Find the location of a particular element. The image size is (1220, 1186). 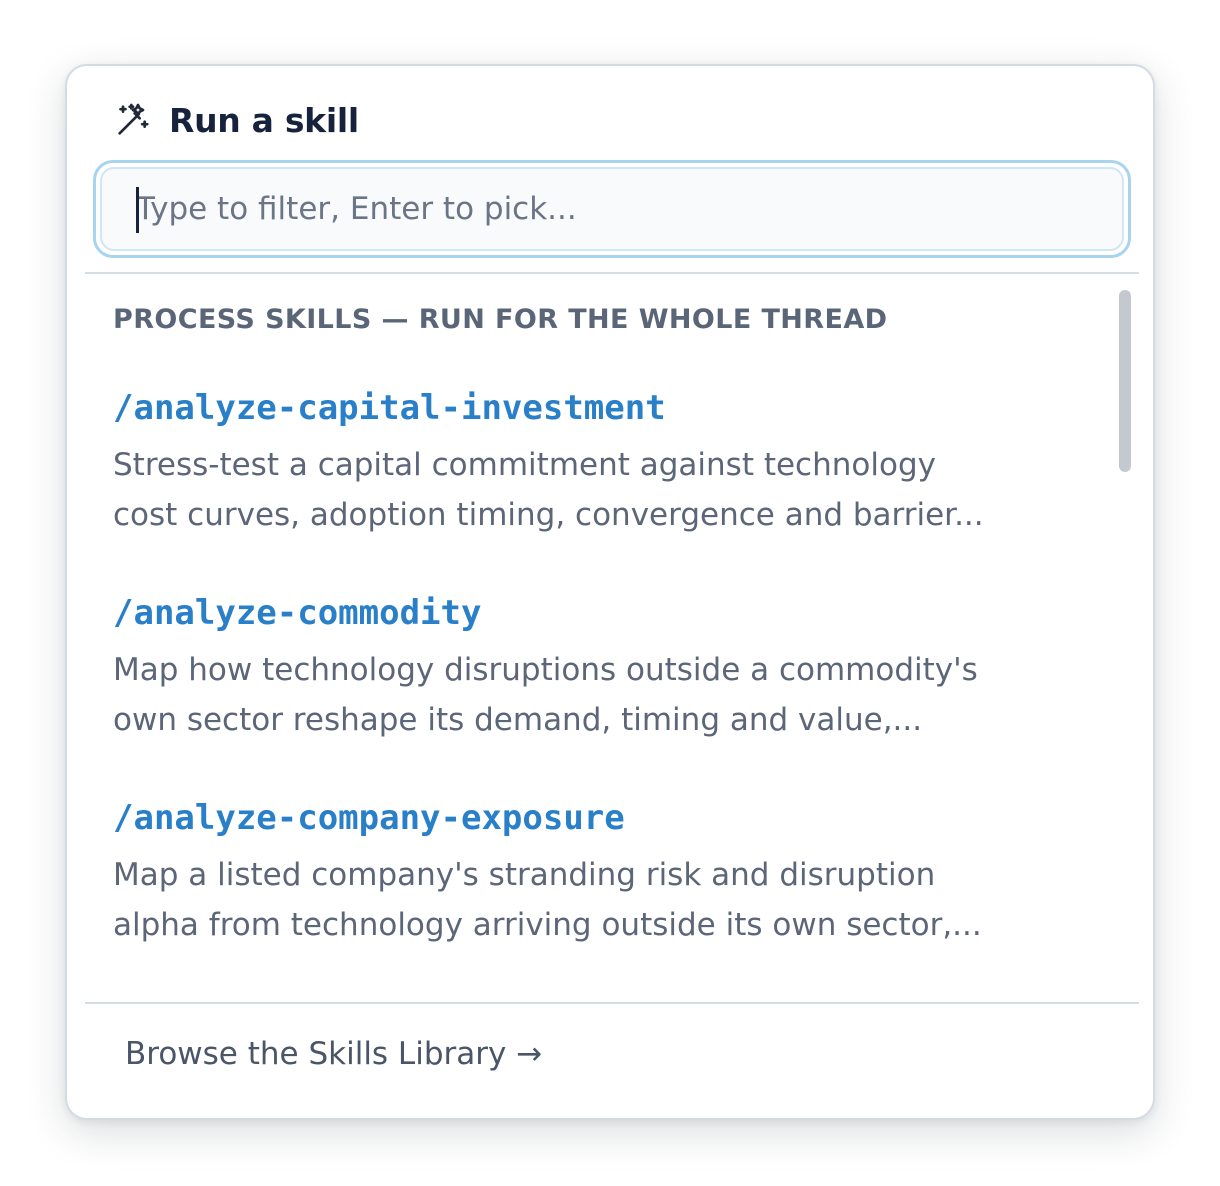

skill-filter-input is located at coordinates (612, 209).